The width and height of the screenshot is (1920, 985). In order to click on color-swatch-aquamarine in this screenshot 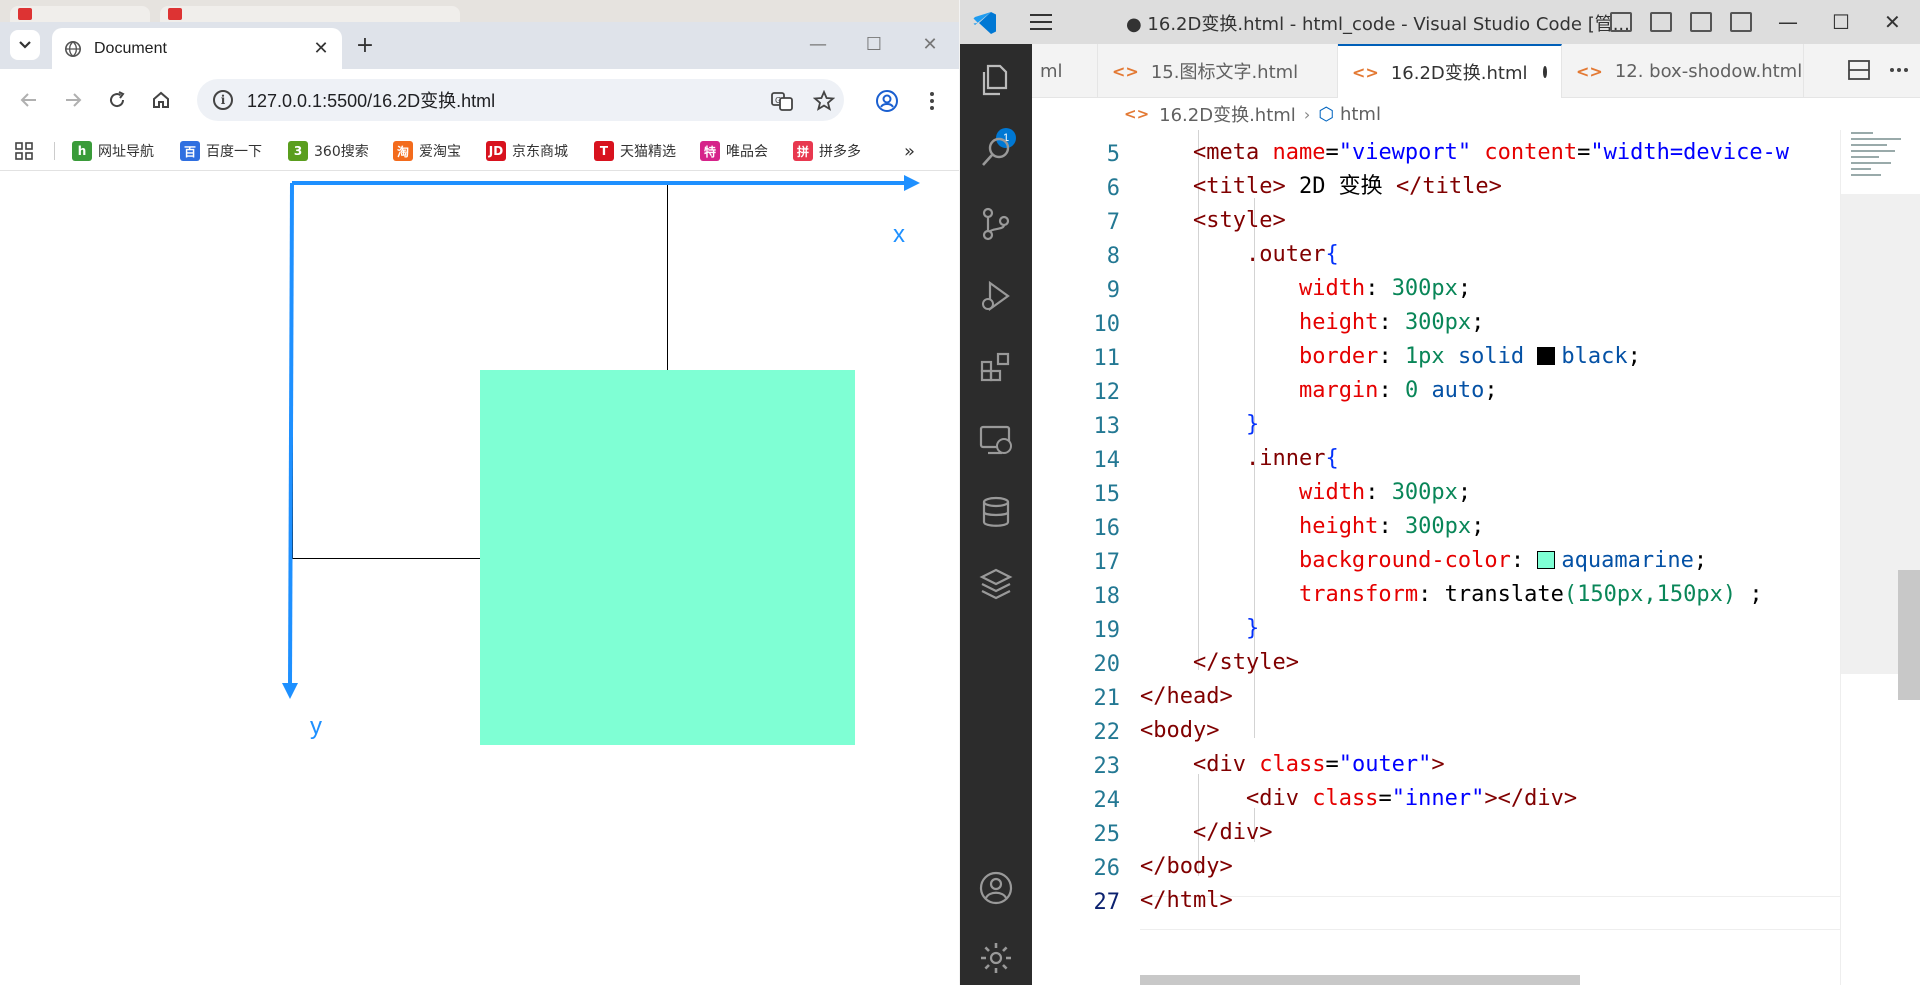, I will do `click(1546, 560)`.